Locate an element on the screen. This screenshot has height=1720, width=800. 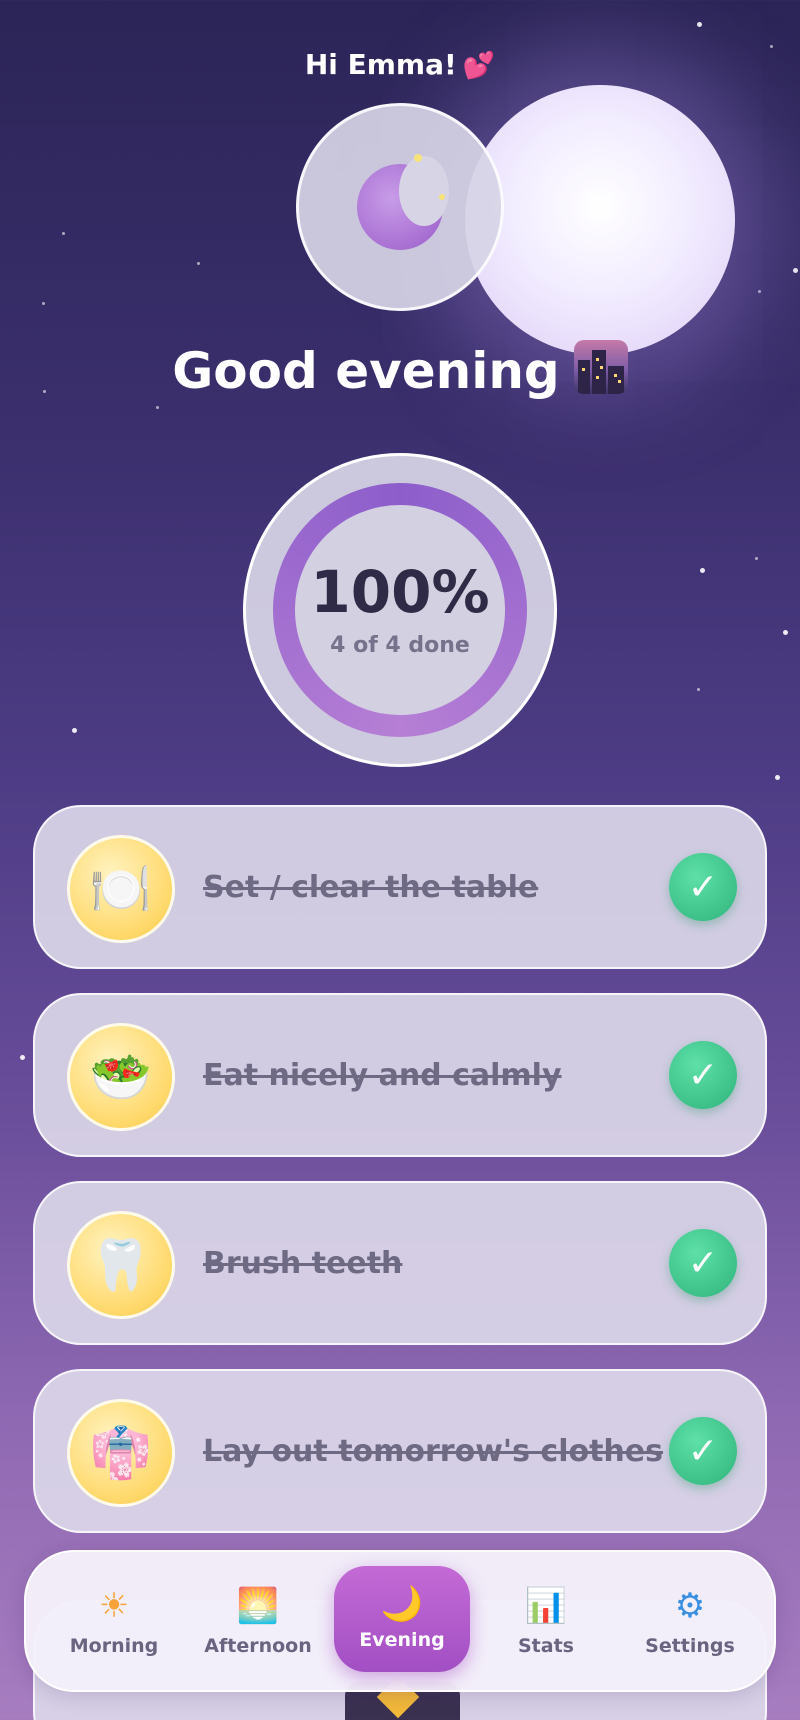
task-card: 🦷 Brush teeth ✓ is located at coordinates (400, 1263).